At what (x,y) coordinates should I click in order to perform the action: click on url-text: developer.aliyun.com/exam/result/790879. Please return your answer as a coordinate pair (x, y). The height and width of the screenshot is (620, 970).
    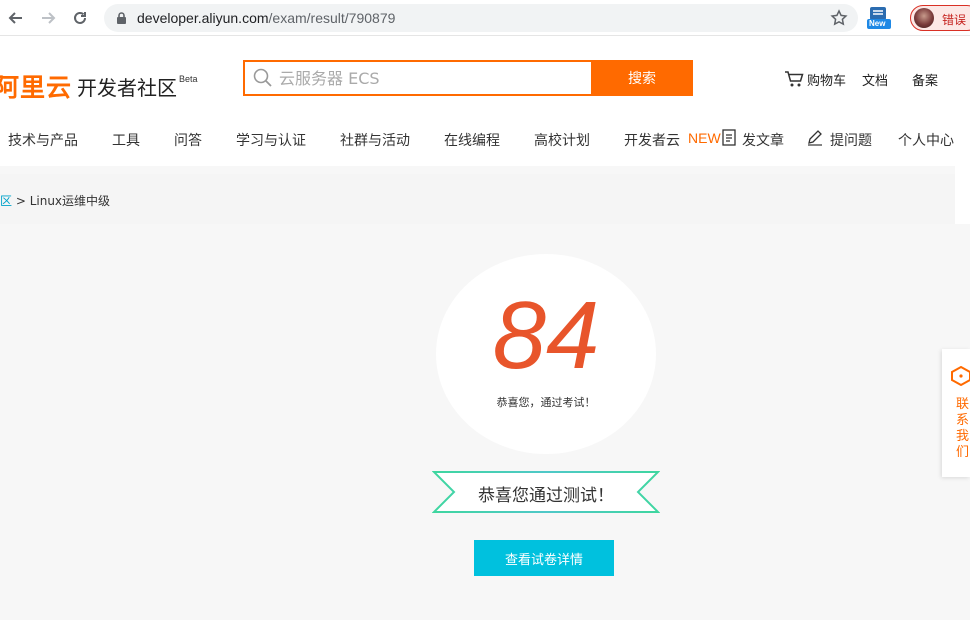
    Looking at the image, I should click on (266, 18).